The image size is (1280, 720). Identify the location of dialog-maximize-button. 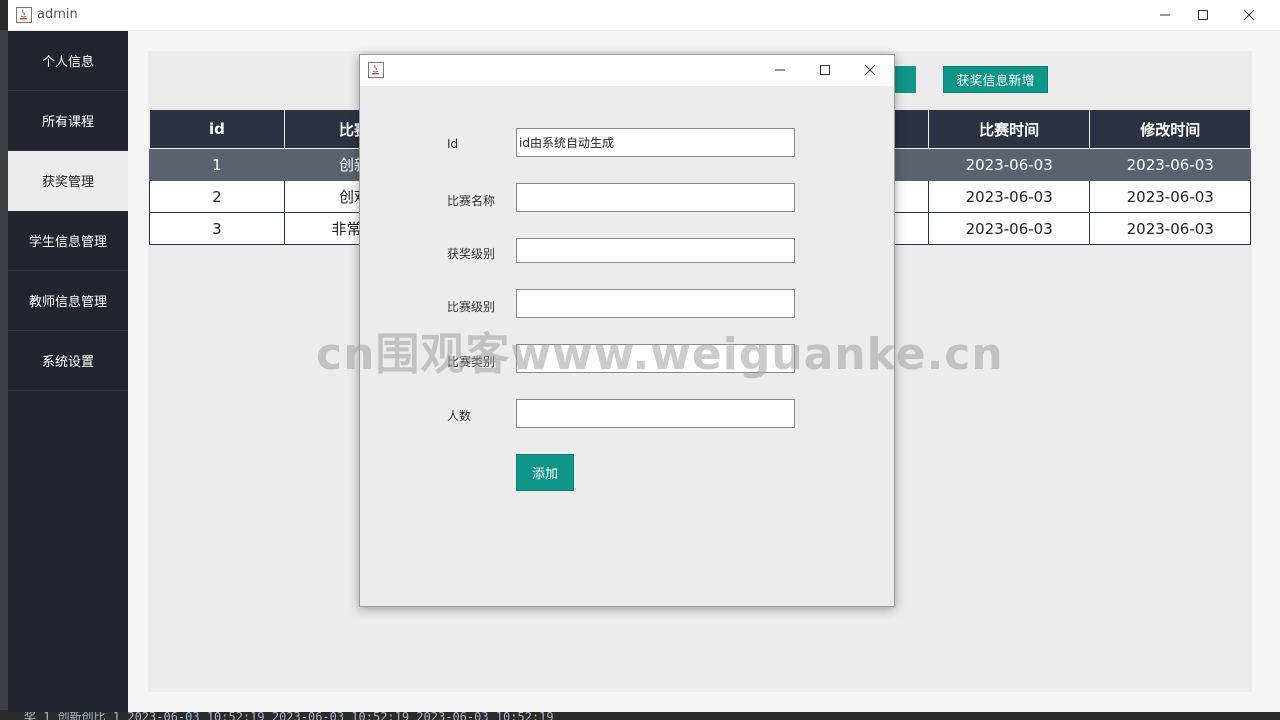
(825, 70).